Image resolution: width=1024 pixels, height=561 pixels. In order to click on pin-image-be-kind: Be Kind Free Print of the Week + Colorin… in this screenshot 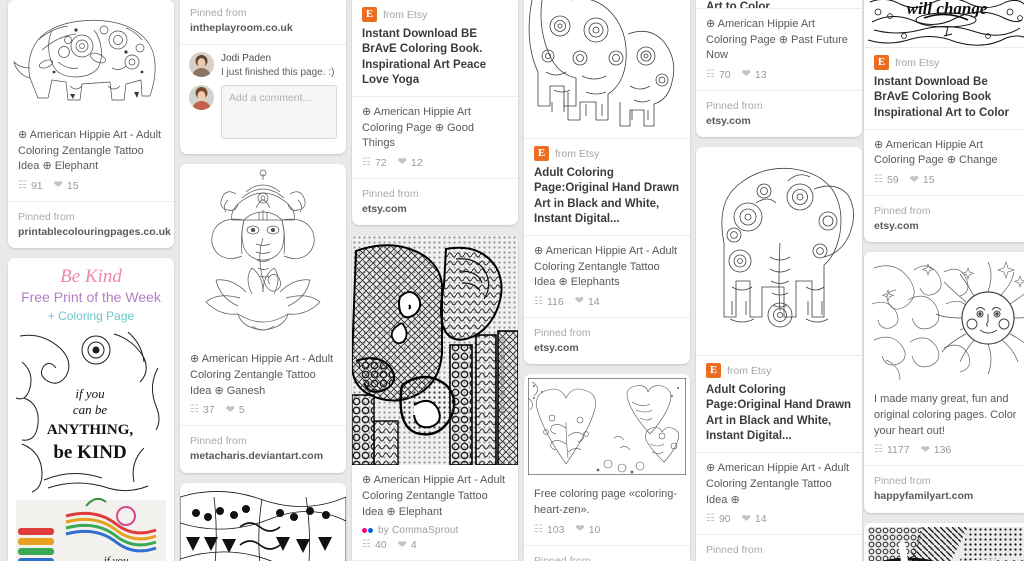, I will do `click(91, 409)`.